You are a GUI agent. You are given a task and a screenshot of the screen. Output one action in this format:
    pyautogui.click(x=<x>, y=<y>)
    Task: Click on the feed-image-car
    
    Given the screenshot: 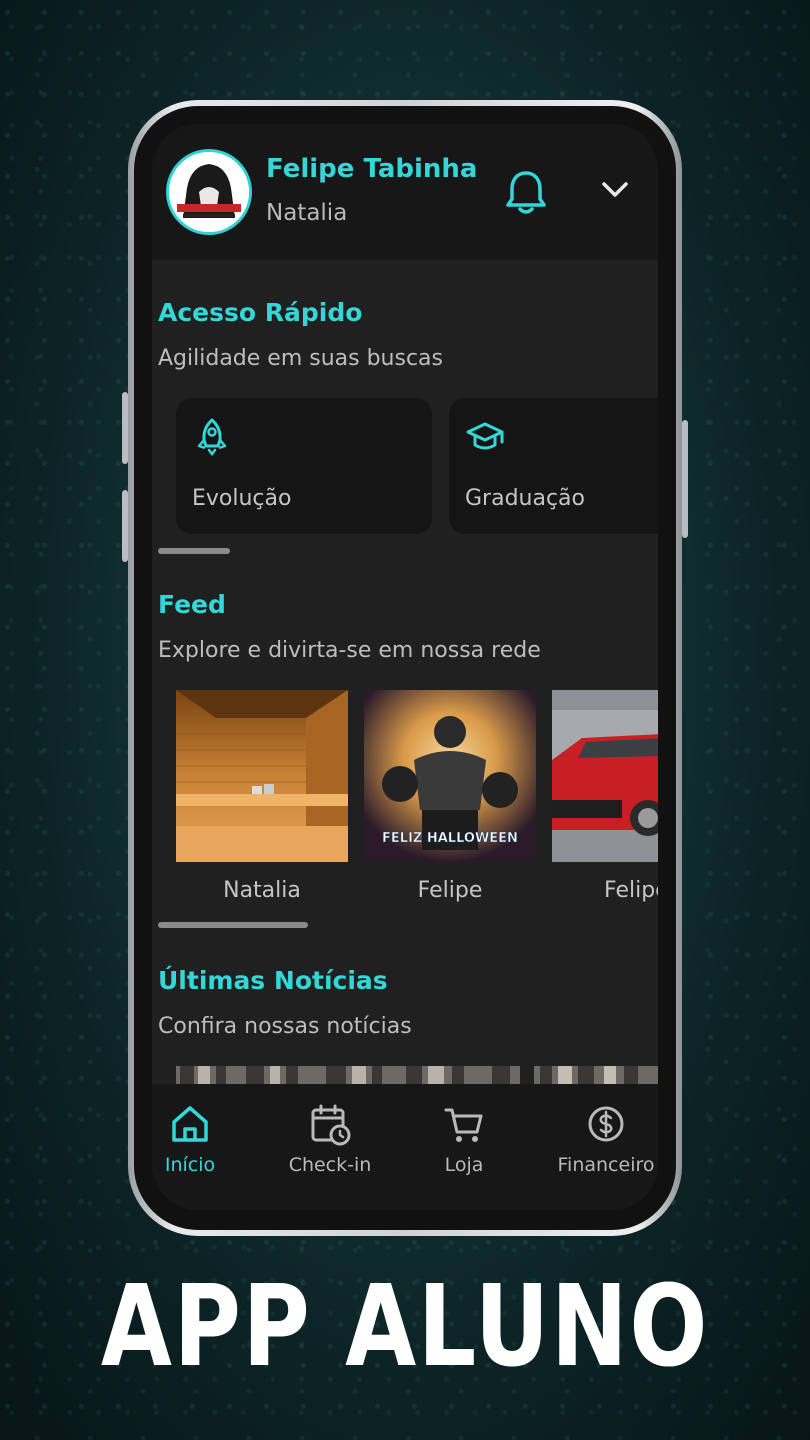 What is the action you would take?
    pyautogui.click(x=605, y=776)
    